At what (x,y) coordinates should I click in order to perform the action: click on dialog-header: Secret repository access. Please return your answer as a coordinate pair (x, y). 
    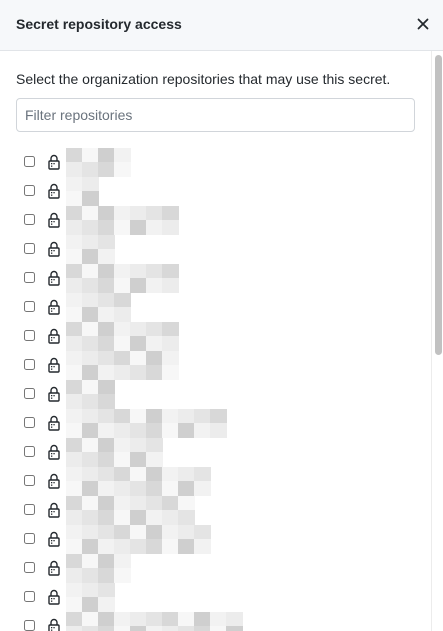
    Looking at the image, I should click on (221, 25).